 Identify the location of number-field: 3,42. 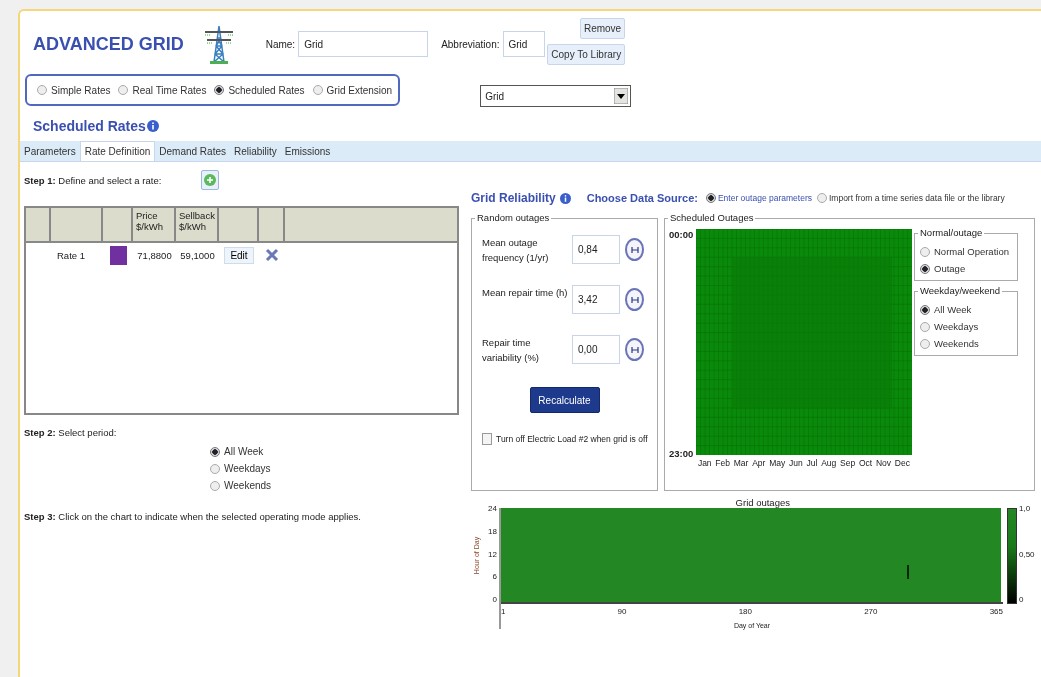
(596, 299).